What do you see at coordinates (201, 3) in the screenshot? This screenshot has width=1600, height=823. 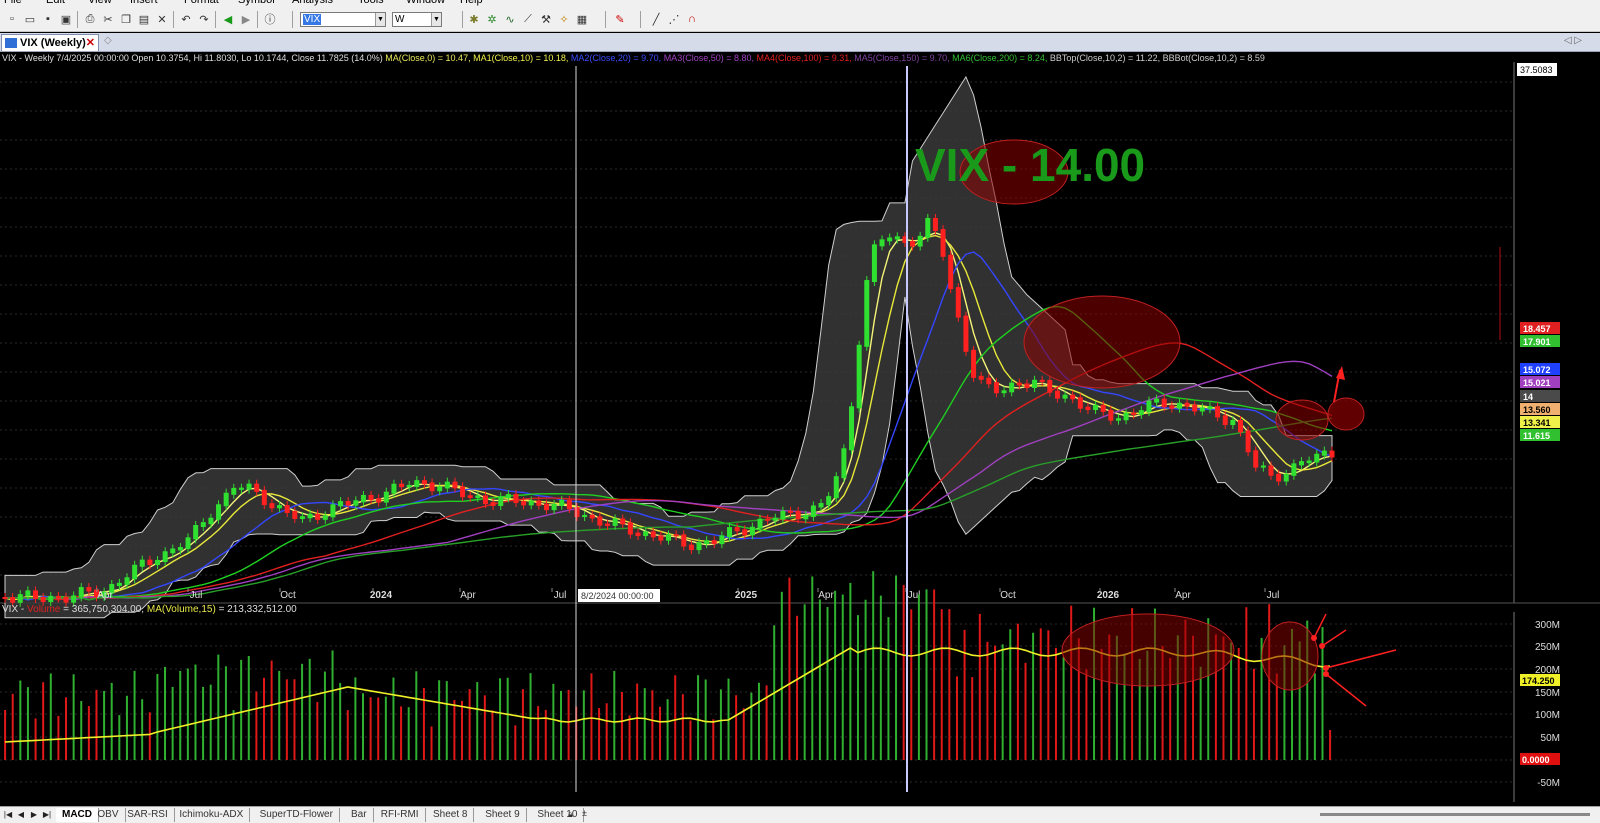 I see `menu-item-format: Format` at bounding box center [201, 3].